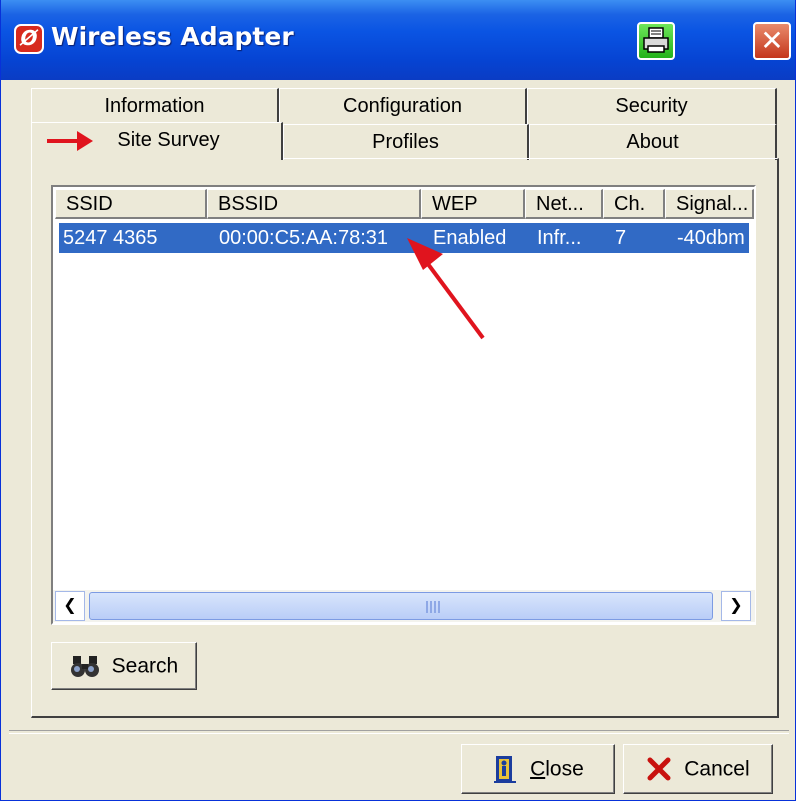 Image resolution: width=796 pixels, height=801 pixels. I want to click on door-exit-icon, so click(505, 770).